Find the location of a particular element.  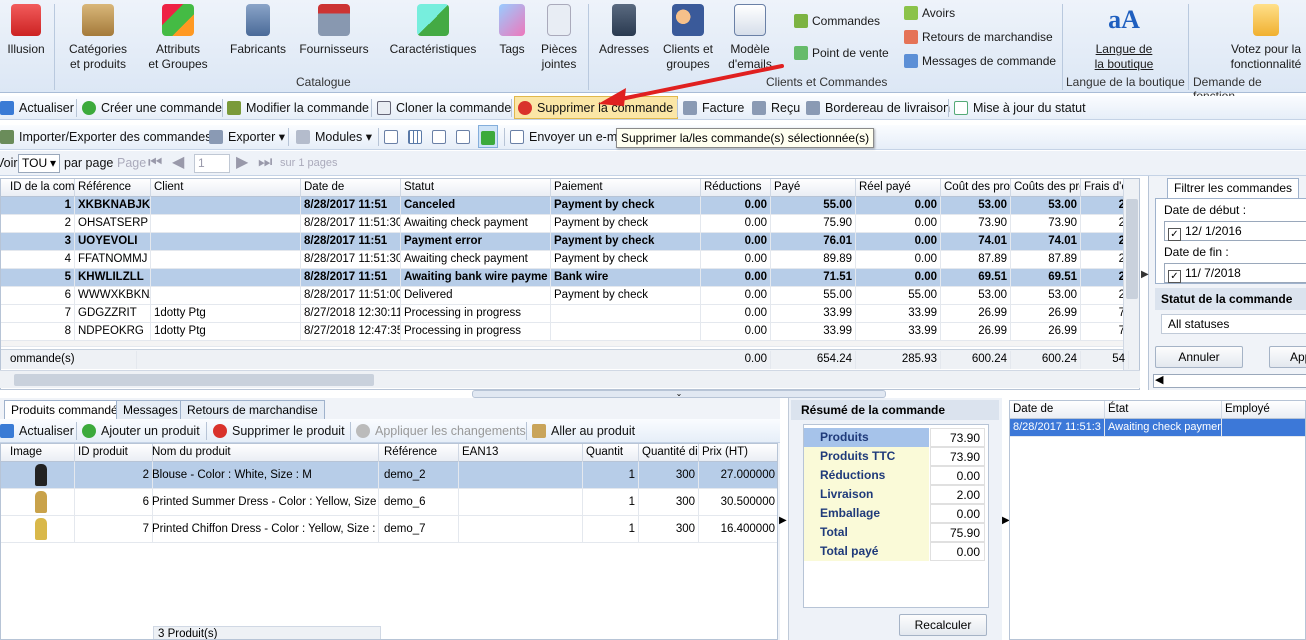

scroll-left-icon: ◀ is located at coordinates (1159, 379).